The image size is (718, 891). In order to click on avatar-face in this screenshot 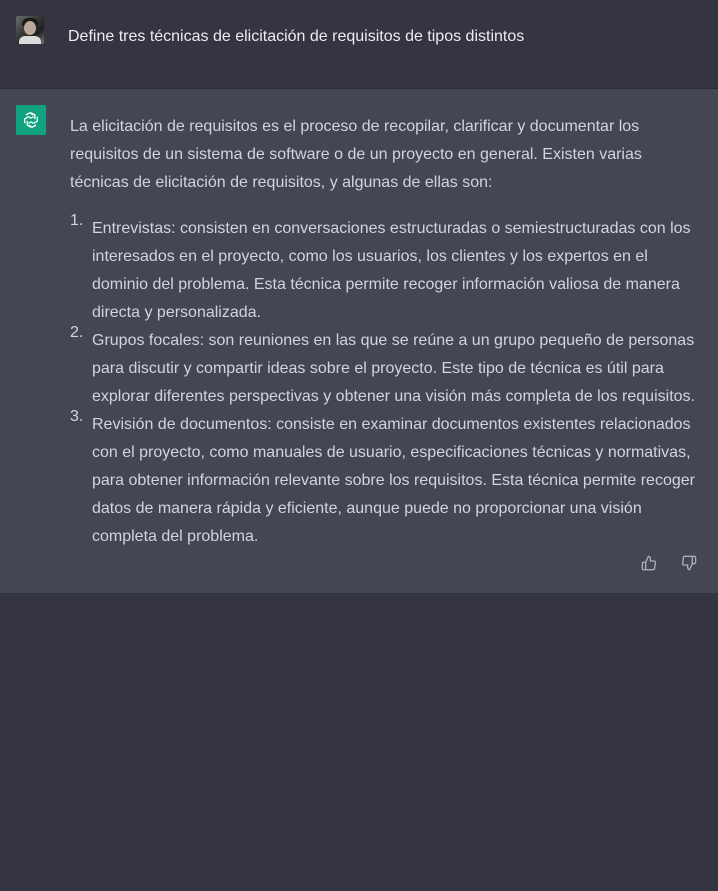, I will do `click(30, 28)`.